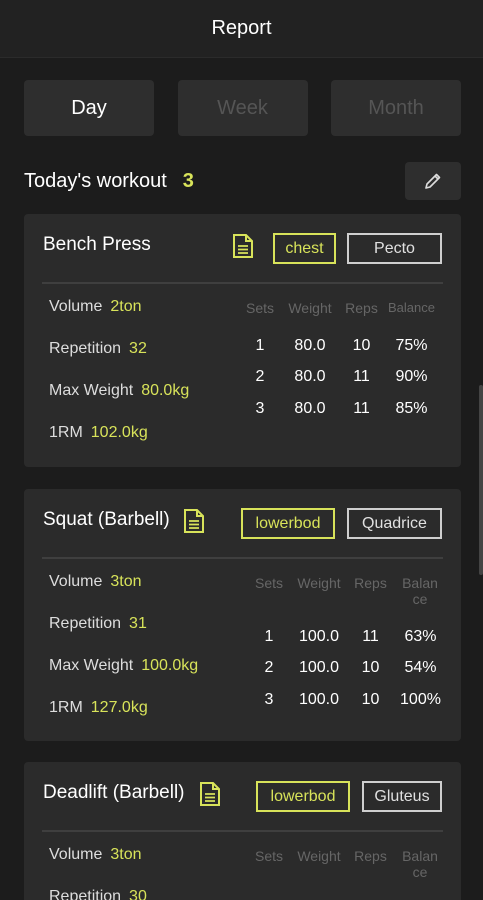 The width and height of the screenshot is (483, 900). I want to click on stats-list: Volume 3ton Repetition 30, so click(98, 873).